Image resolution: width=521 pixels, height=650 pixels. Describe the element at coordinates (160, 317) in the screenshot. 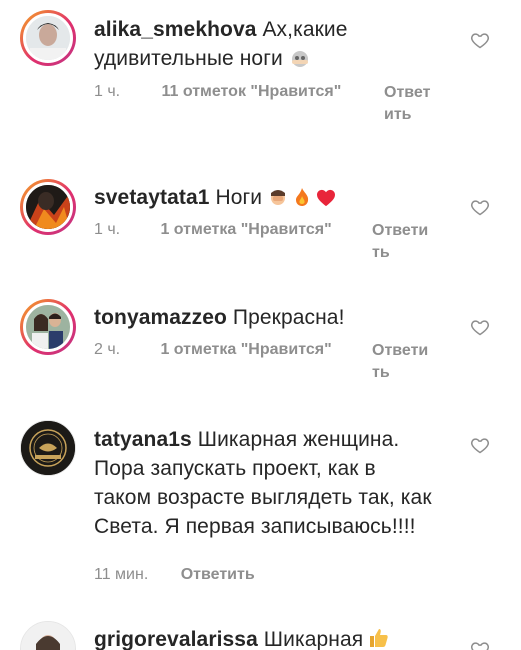

I see `comment-username: tonyamazzeo` at that location.